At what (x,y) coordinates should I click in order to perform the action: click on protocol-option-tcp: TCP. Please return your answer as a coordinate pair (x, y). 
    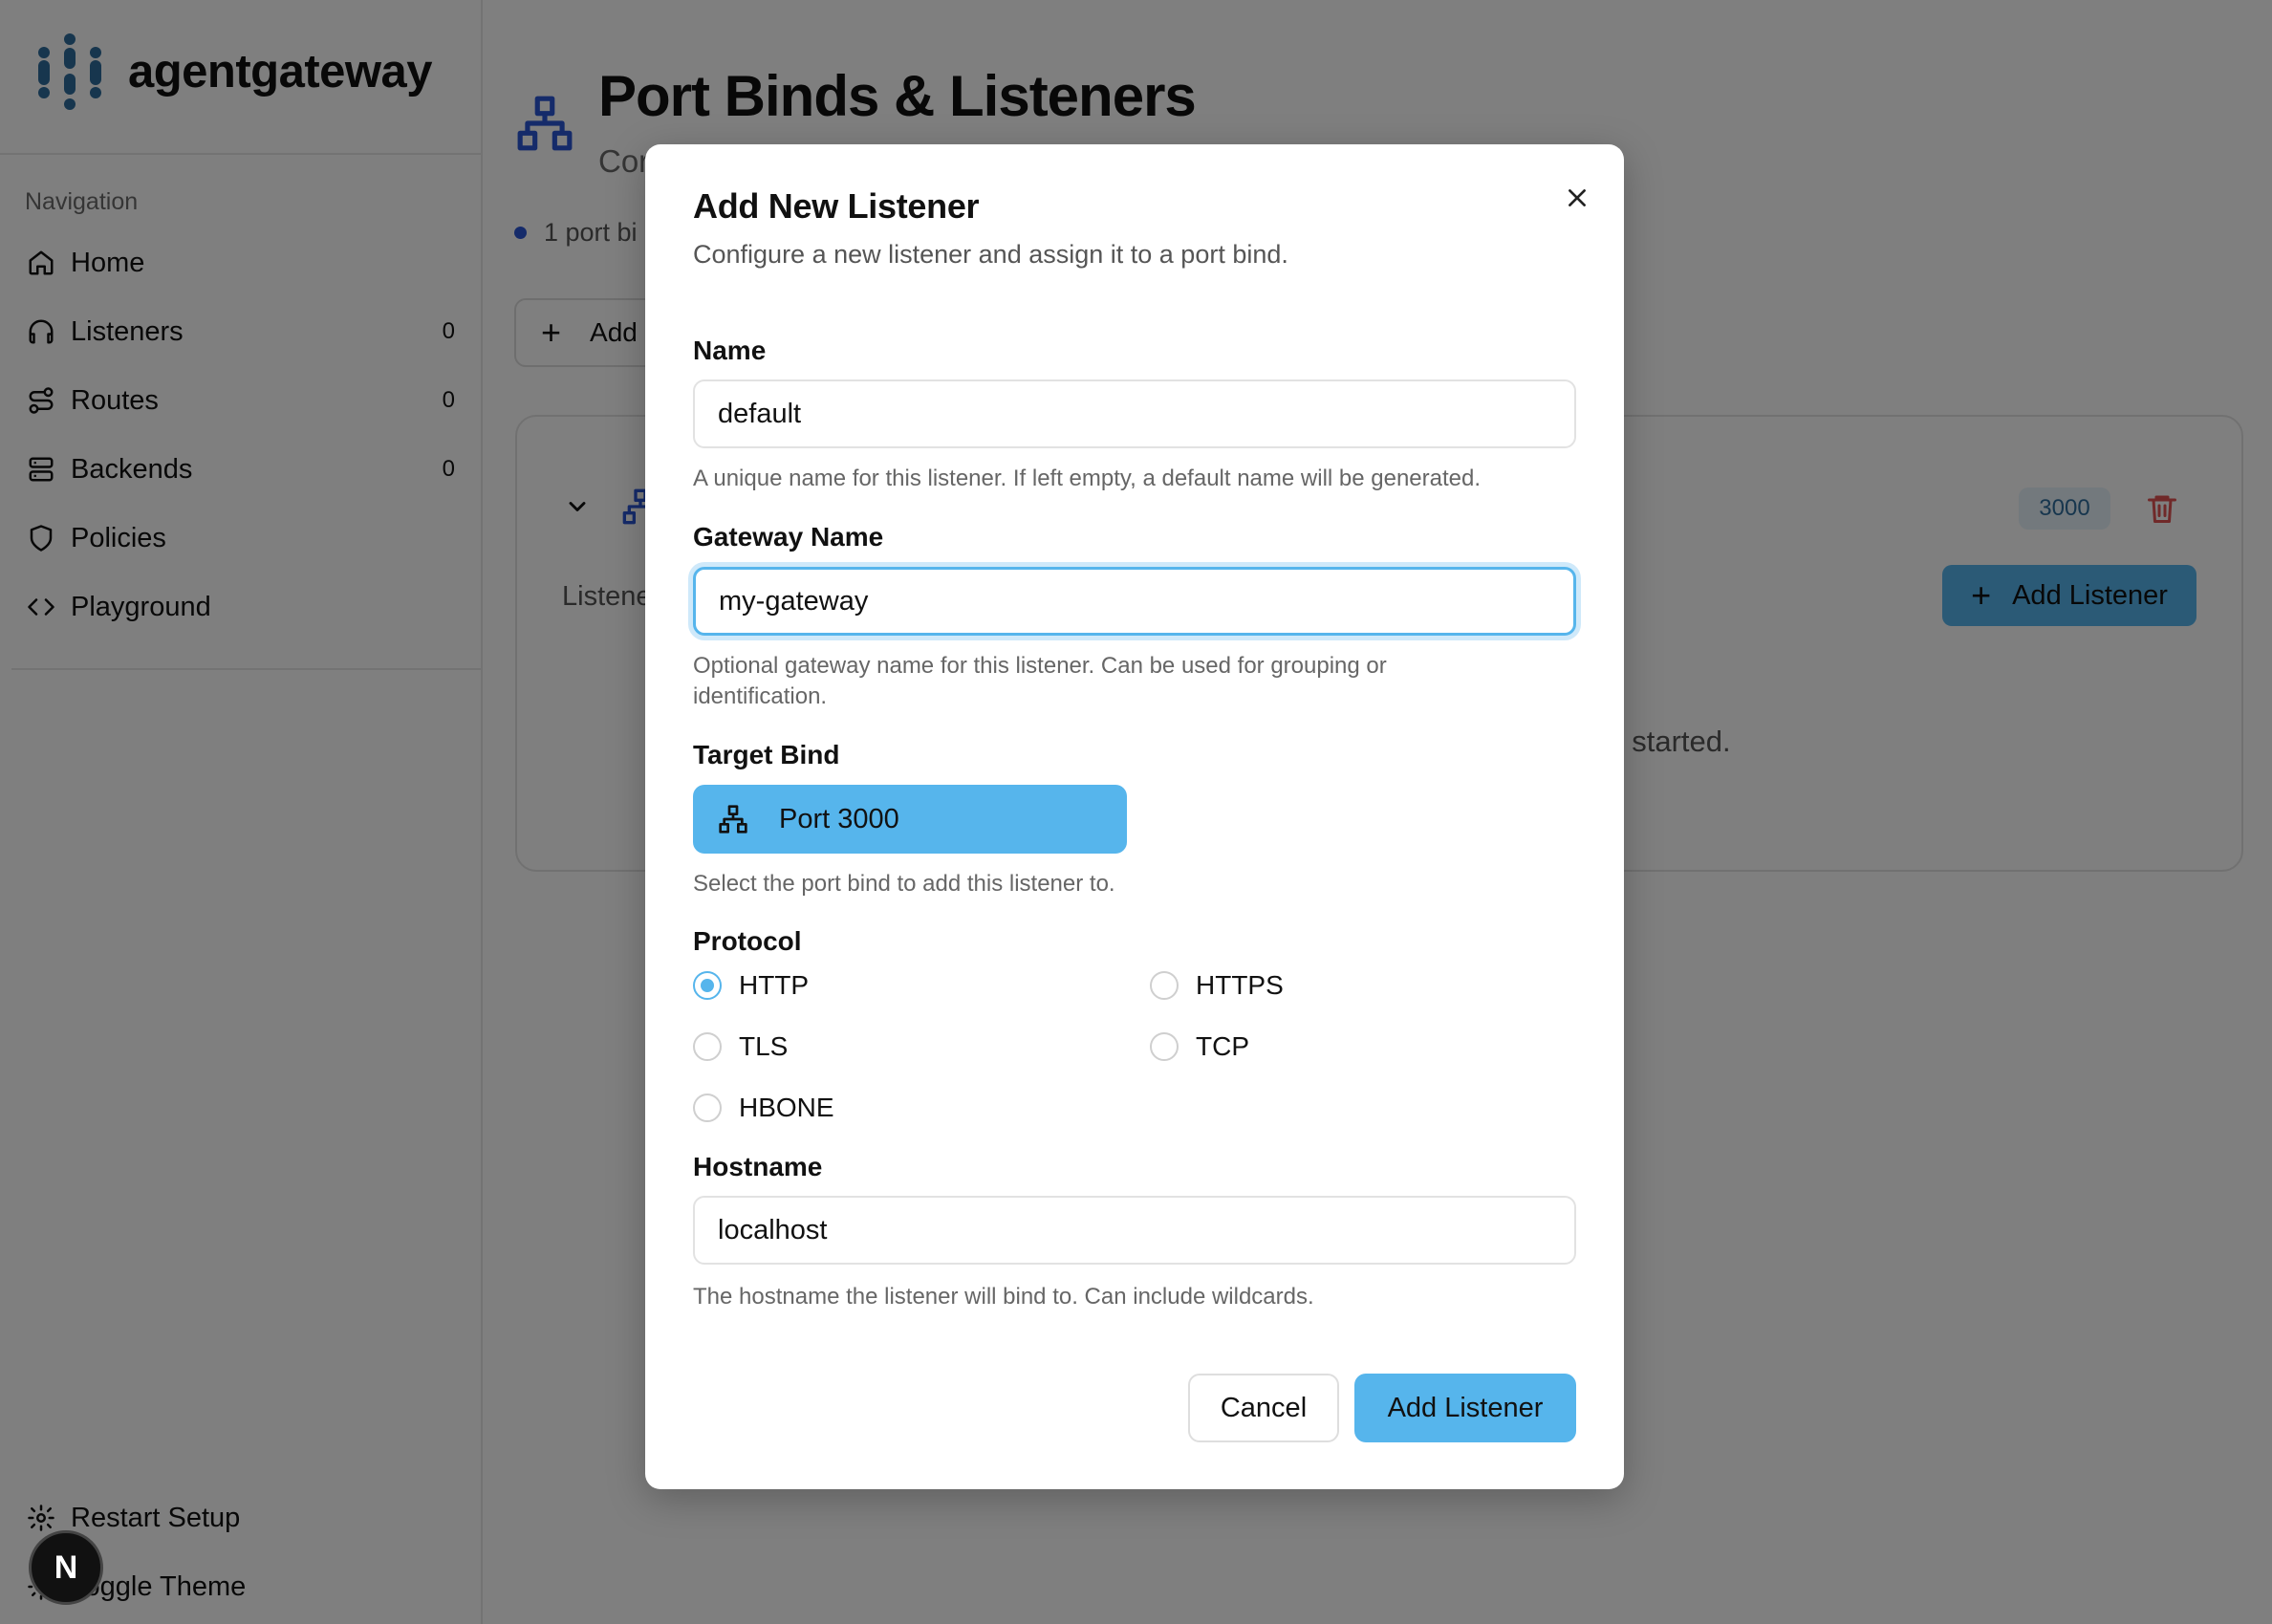
    Looking at the image, I should click on (1199, 1047).